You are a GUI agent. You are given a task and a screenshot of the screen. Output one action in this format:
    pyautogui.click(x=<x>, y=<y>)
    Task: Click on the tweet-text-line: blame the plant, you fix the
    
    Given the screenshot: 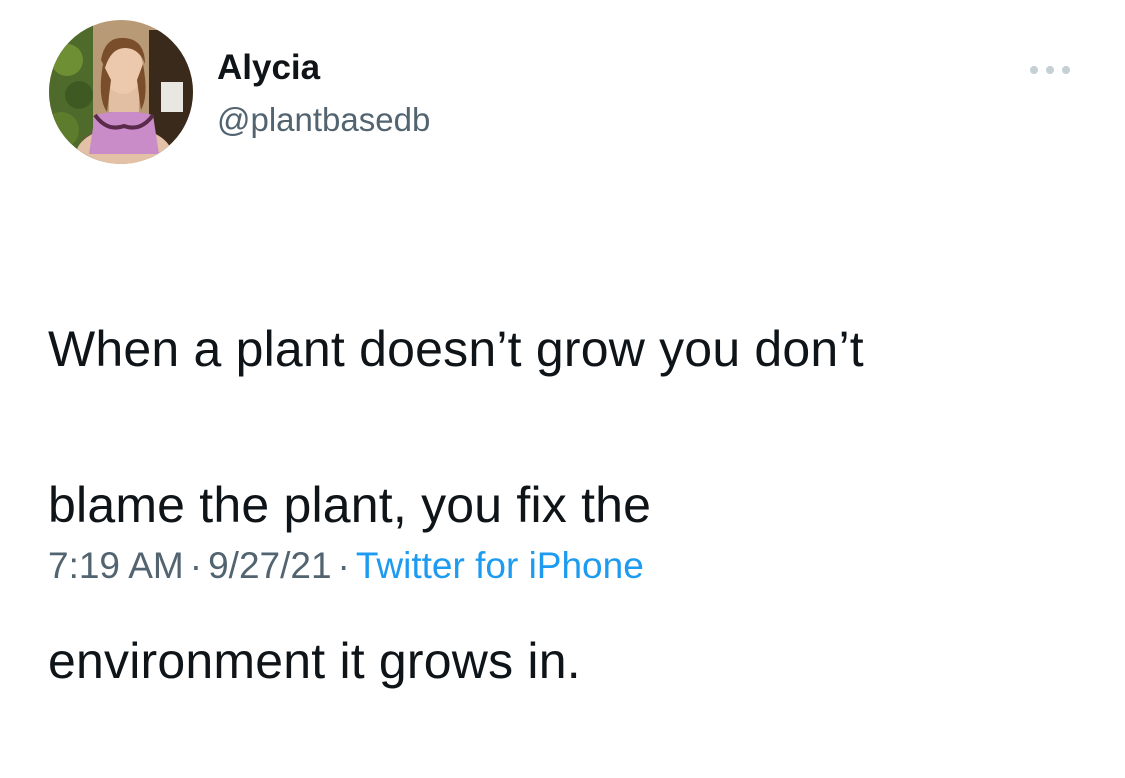 What is the action you would take?
    pyautogui.click(x=350, y=505)
    